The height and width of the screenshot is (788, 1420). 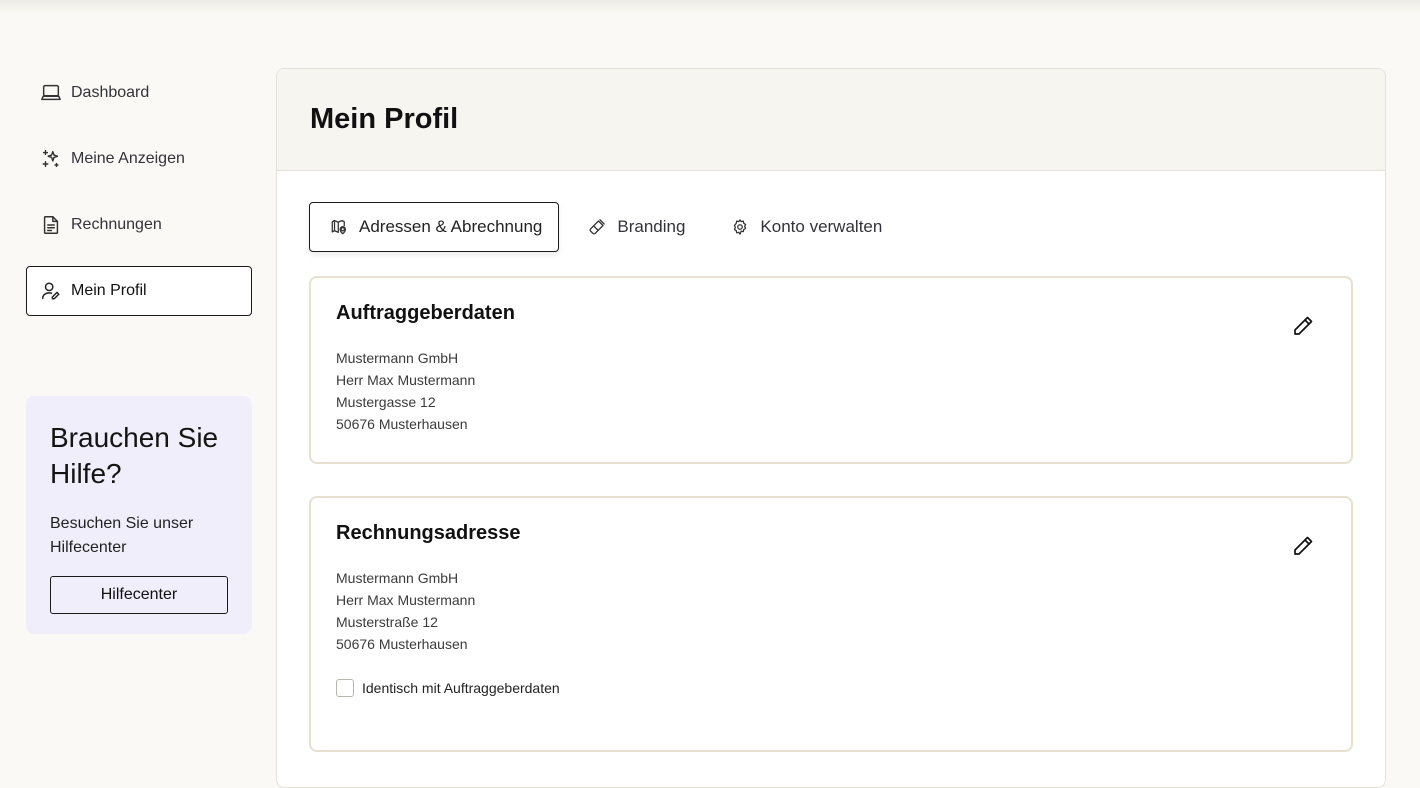 I want to click on sidebar-item-dashboard: Dashboard, so click(x=139, y=93).